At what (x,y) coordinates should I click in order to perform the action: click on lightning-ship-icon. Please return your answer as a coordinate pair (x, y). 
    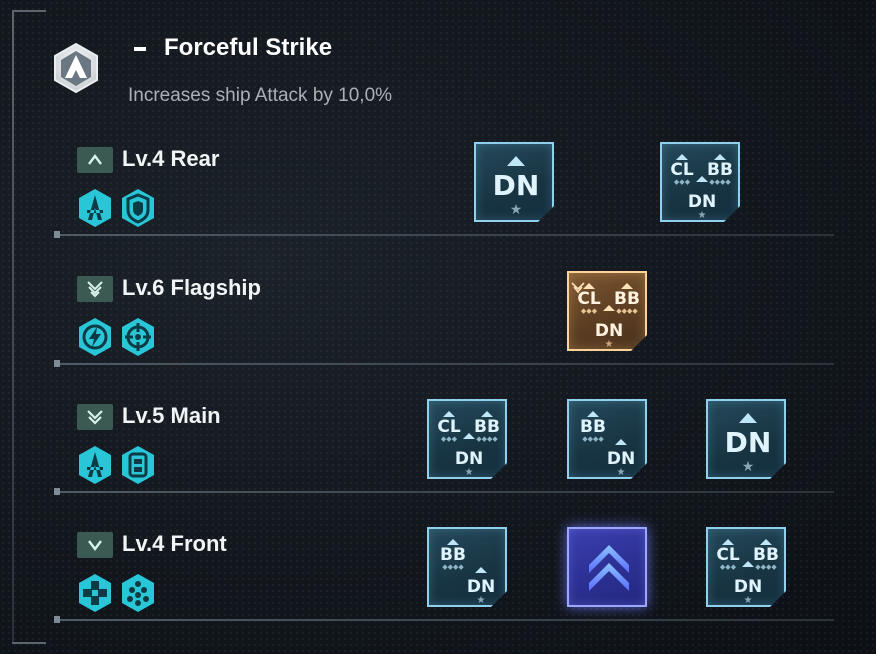
    Looking at the image, I should click on (95, 337).